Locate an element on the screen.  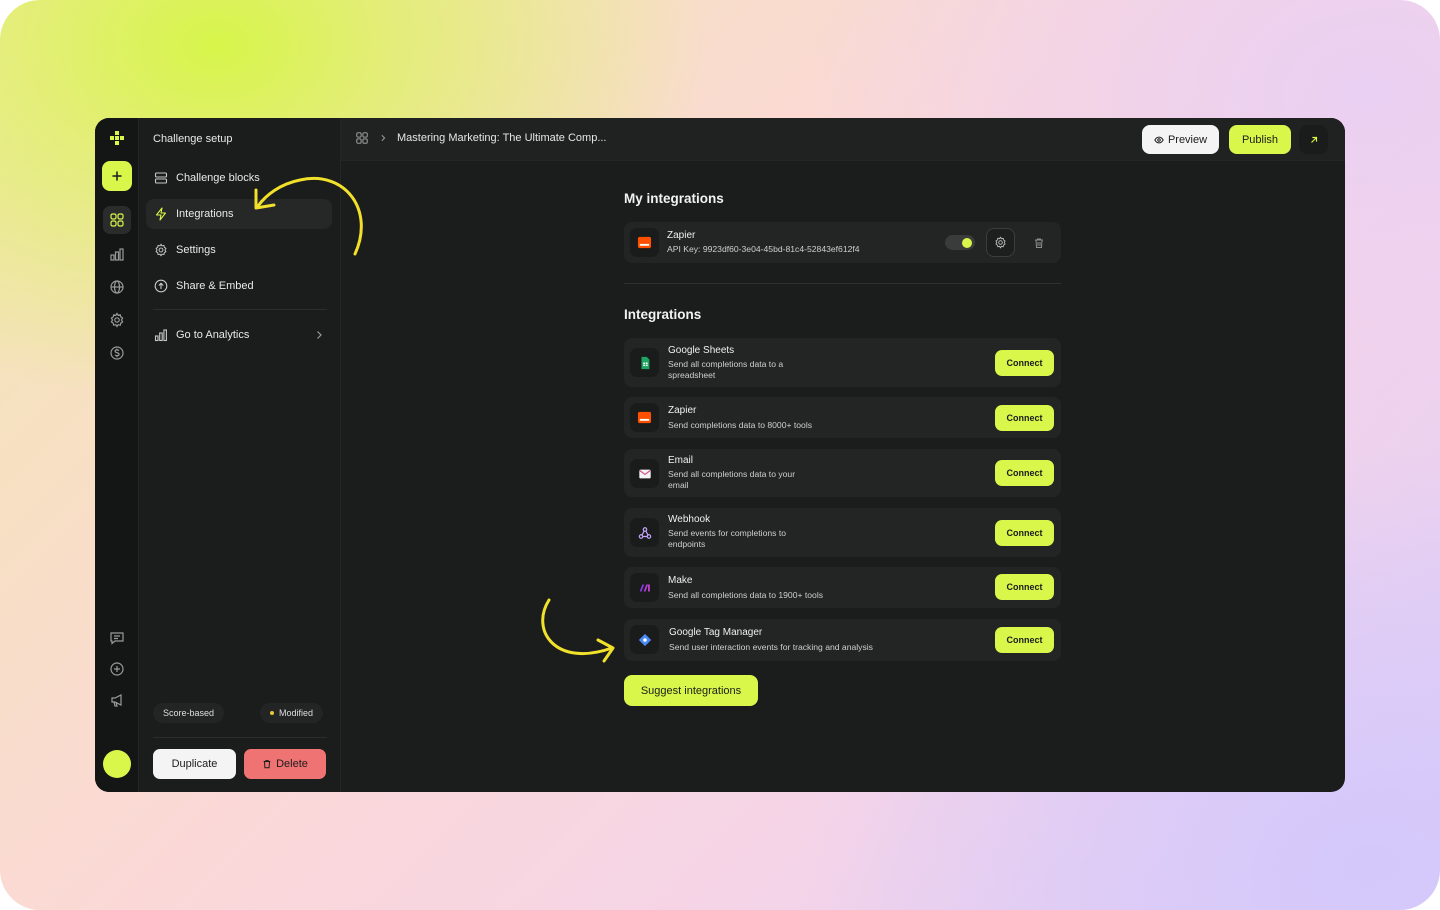
google-sheets-icon is located at coordinates (644, 362).